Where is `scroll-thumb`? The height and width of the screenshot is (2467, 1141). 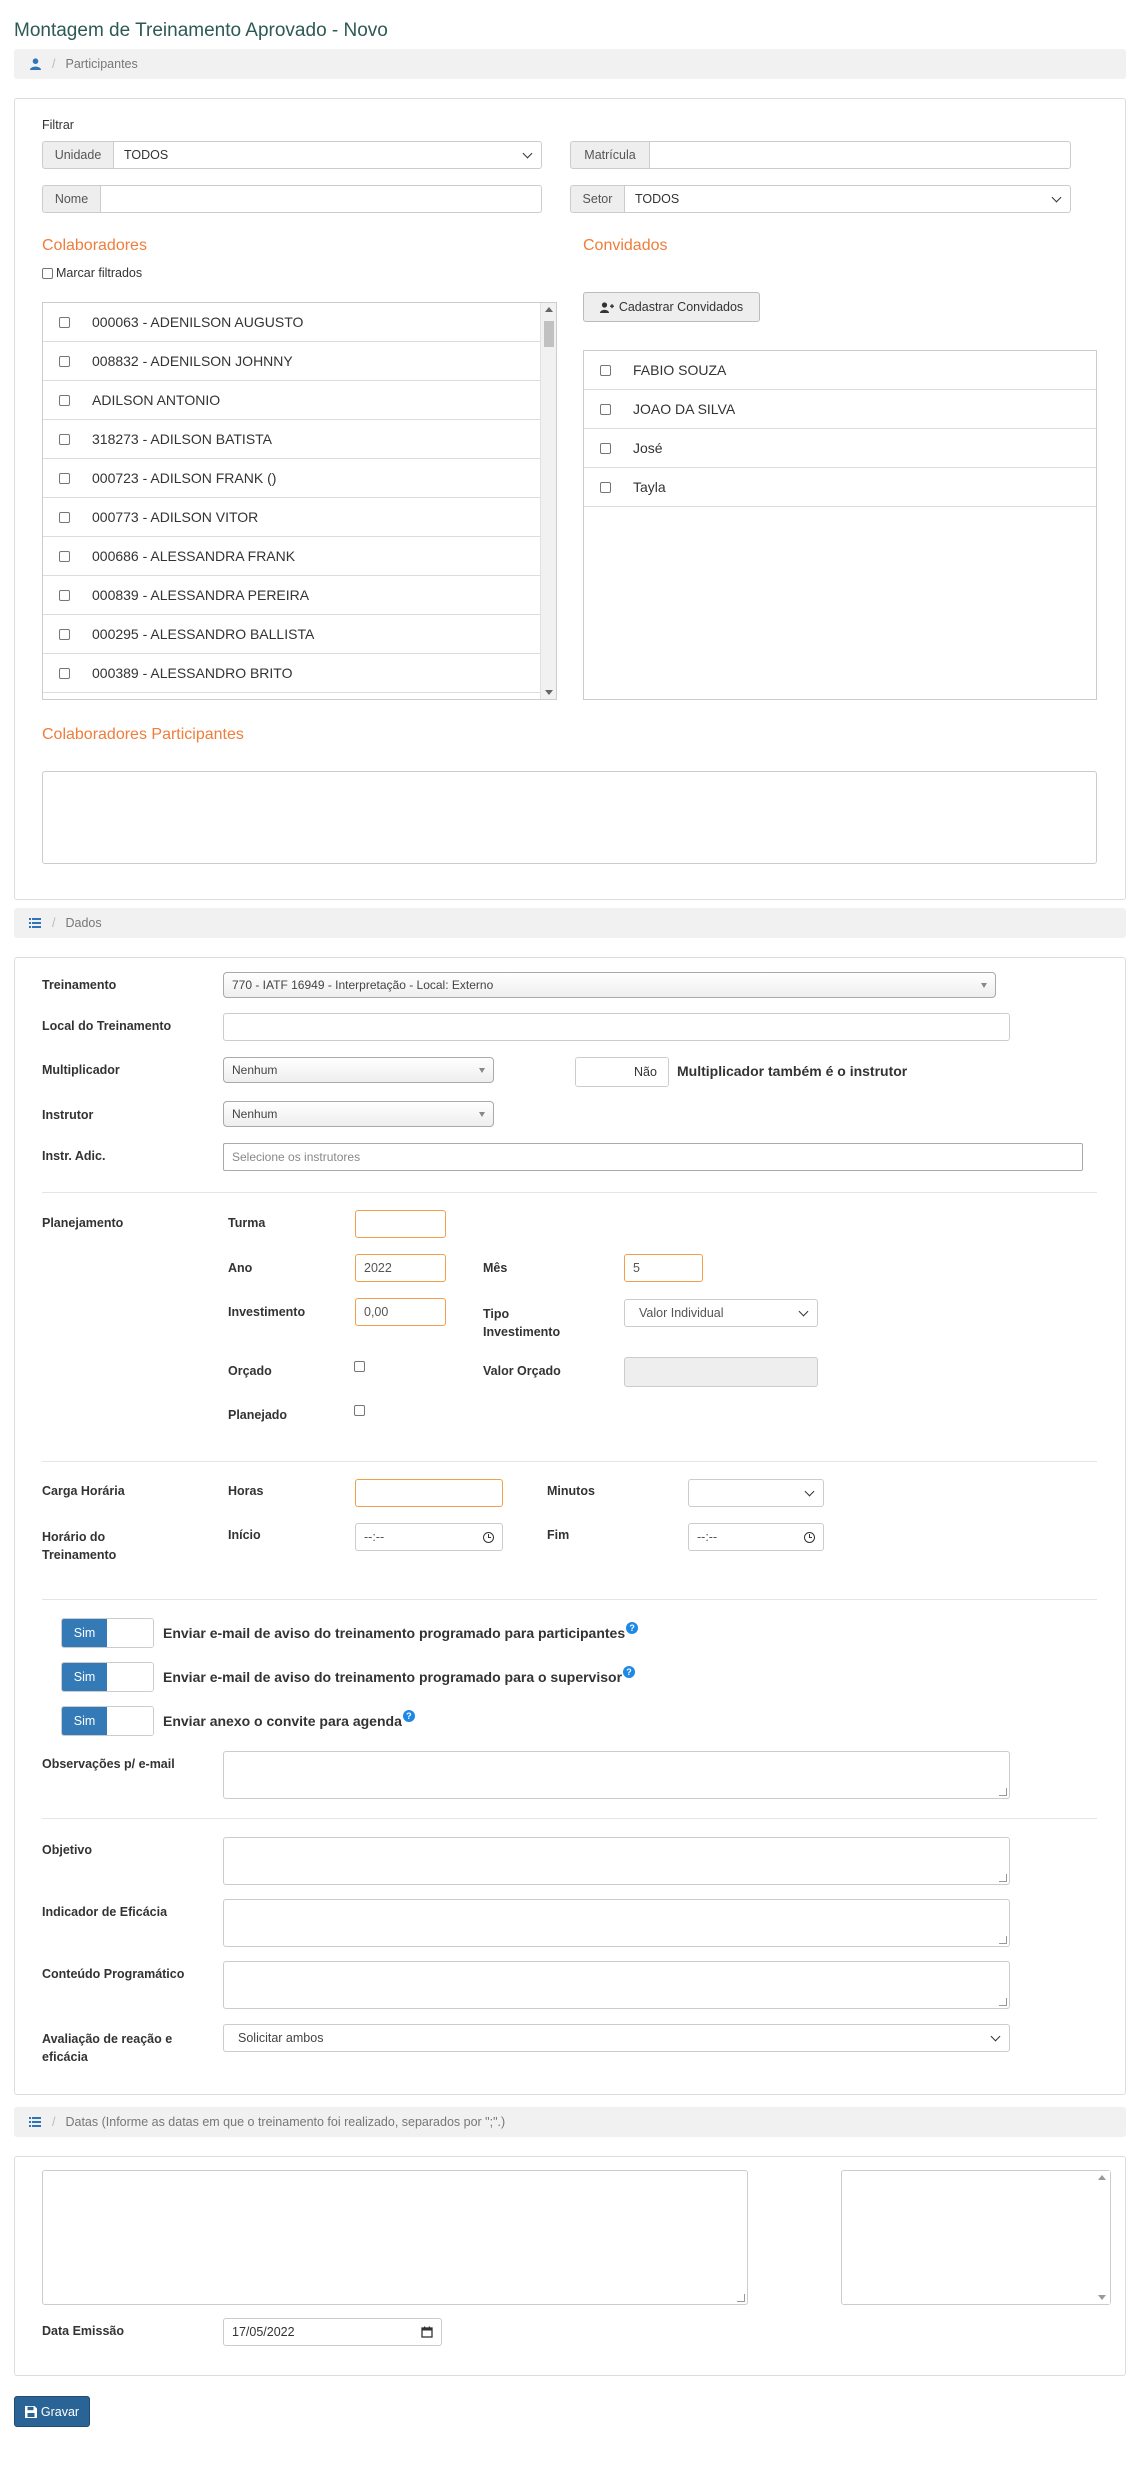
scroll-thumb is located at coordinates (549, 334).